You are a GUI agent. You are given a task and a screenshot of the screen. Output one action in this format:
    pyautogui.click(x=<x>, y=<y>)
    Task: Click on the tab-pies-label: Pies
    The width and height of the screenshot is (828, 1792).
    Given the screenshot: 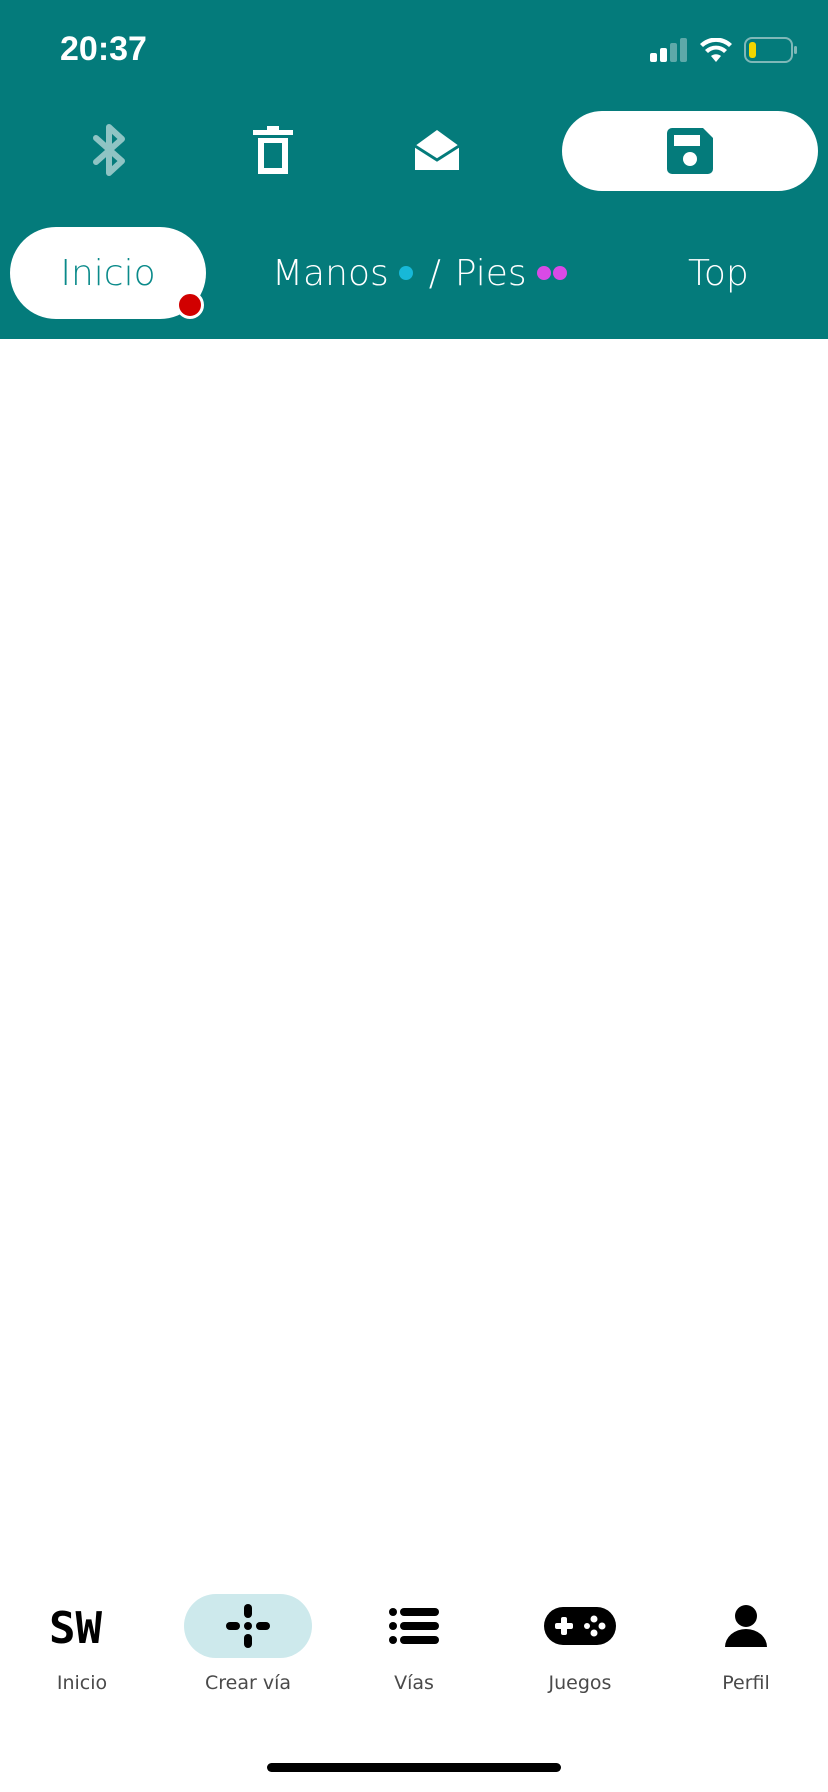 What is the action you would take?
    pyautogui.click(x=490, y=273)
    